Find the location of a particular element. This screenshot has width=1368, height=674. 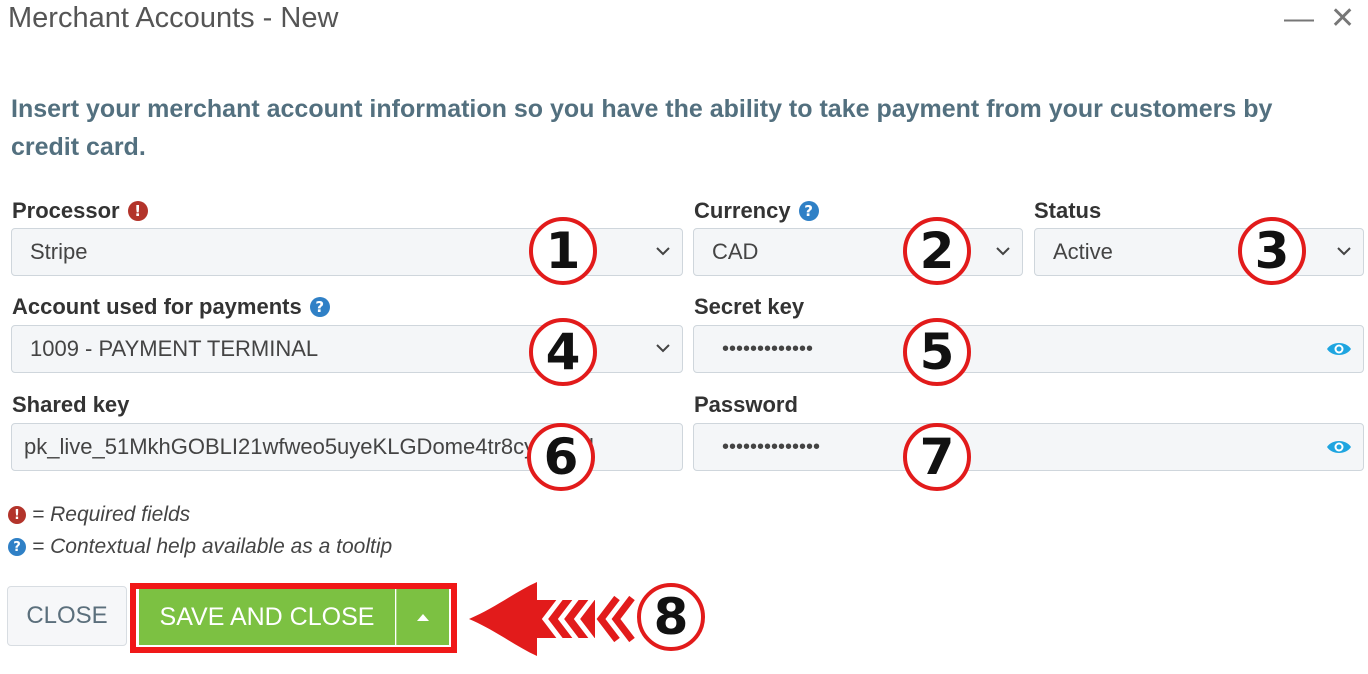

callout-7: 7 is located at coordinates (937, 457).